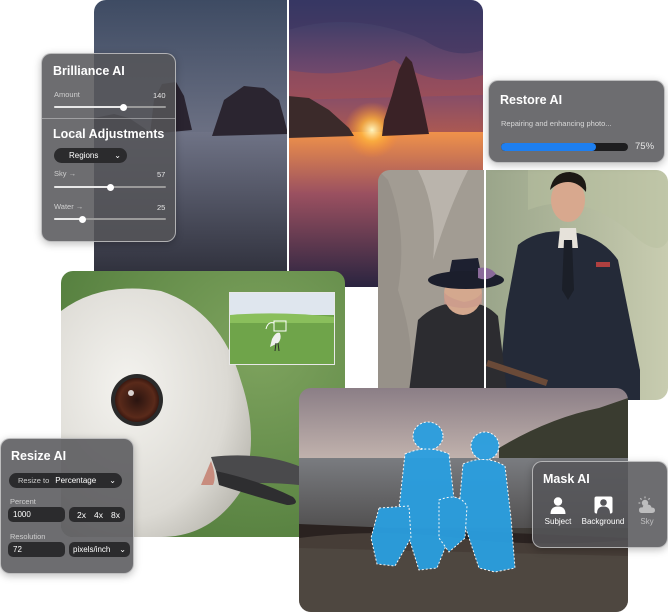  I want to click on sky-cloud-icon, so click(646, 504).